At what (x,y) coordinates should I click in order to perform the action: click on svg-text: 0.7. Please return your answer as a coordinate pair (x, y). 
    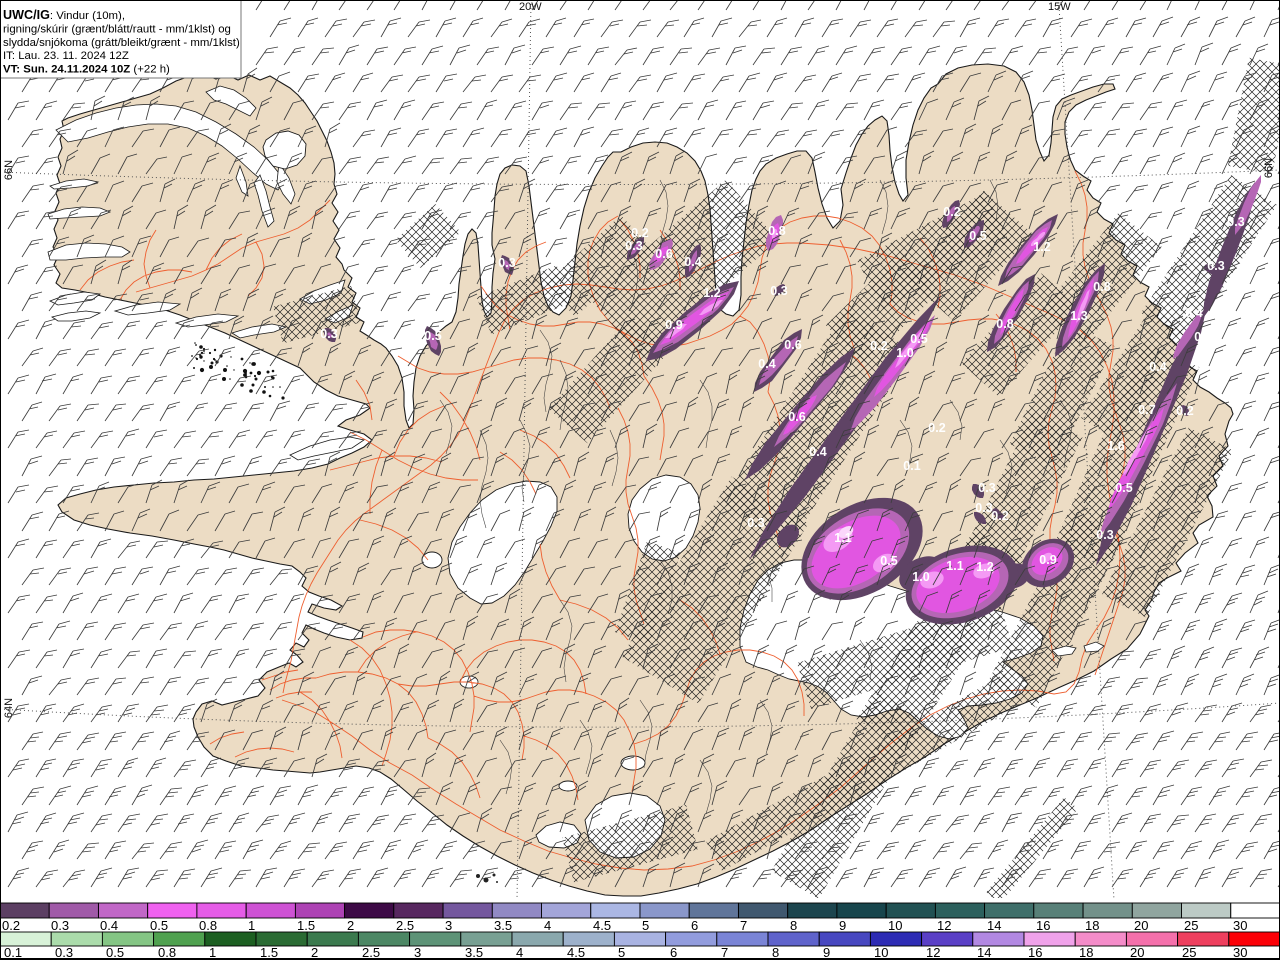
    Looking at the image, I should click on (1146, 410).